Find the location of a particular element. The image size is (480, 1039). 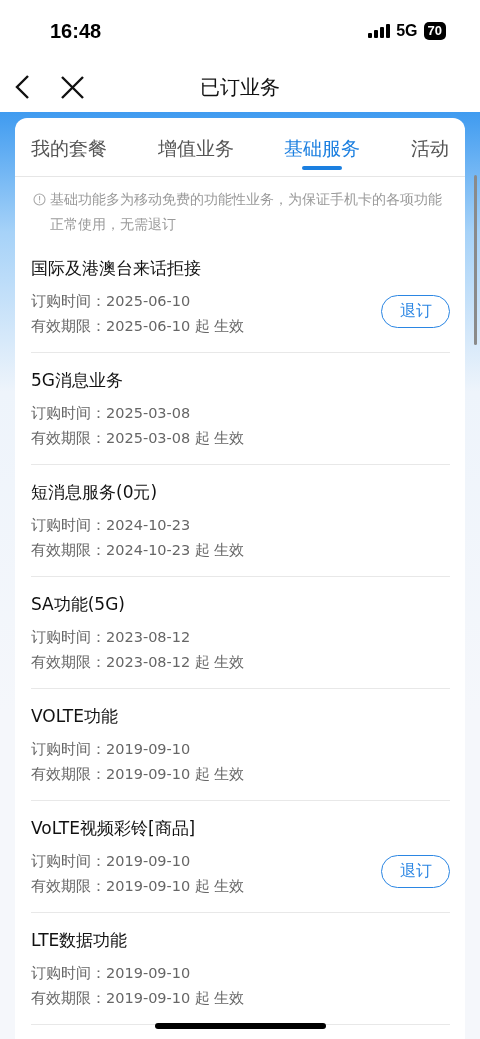

order-date: 订购时间：2023-08-12 is located at coordinates (111, 637).